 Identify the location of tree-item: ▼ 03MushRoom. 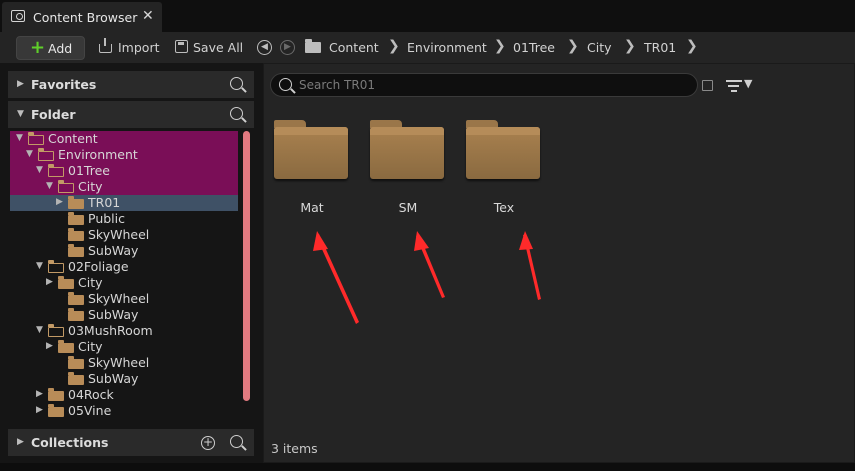
(124, 331).